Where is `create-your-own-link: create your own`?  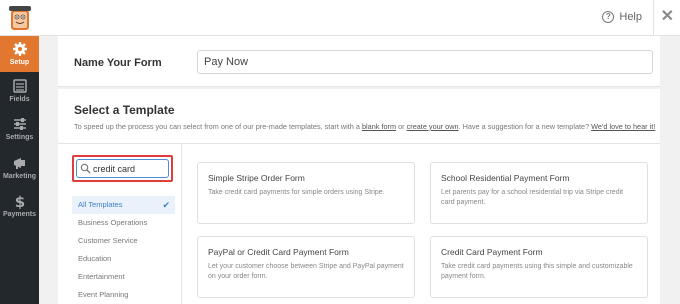
create-your-own-link: create your own is located at coordinates (433, 126).